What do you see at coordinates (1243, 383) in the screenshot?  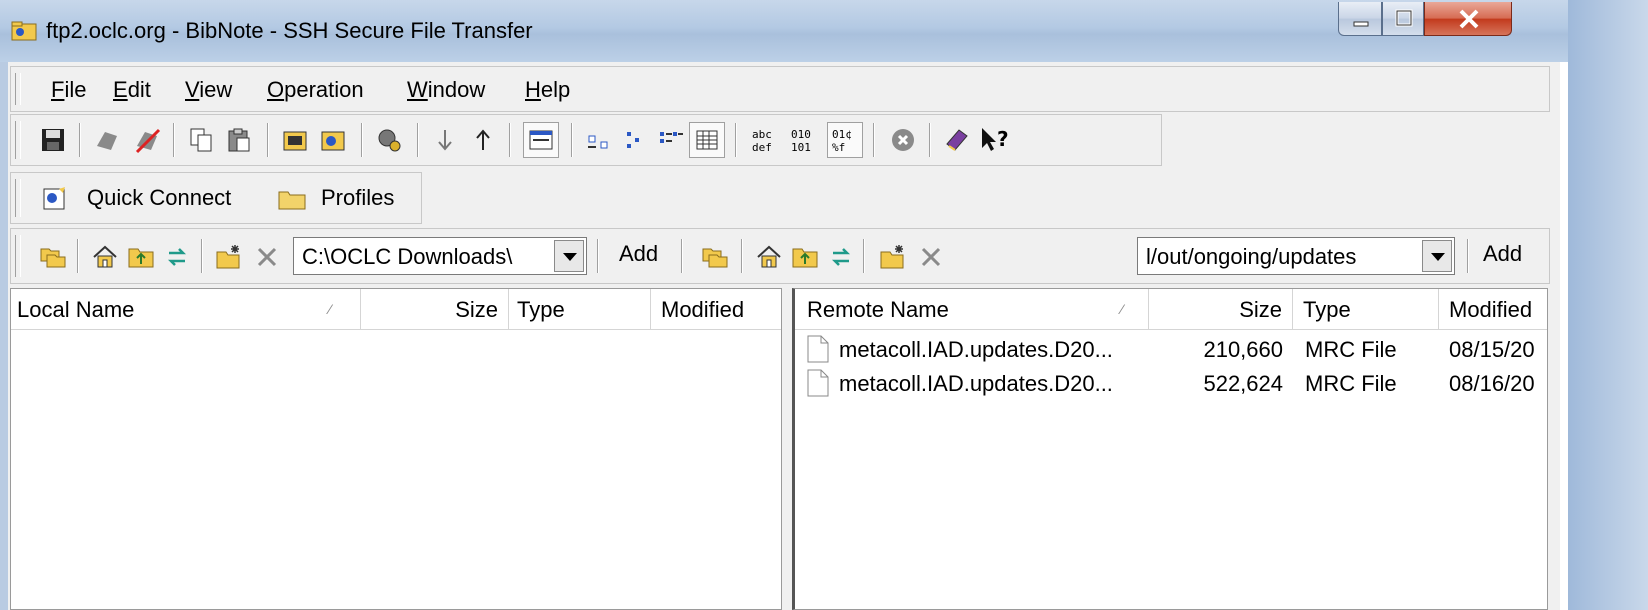 I see `file-size: 522,624` at bounding box center [1243, 383].